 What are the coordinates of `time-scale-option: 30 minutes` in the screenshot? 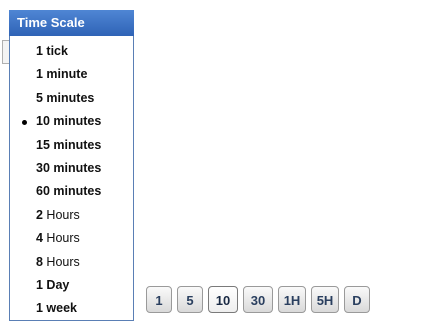 It's located at (71, 168).